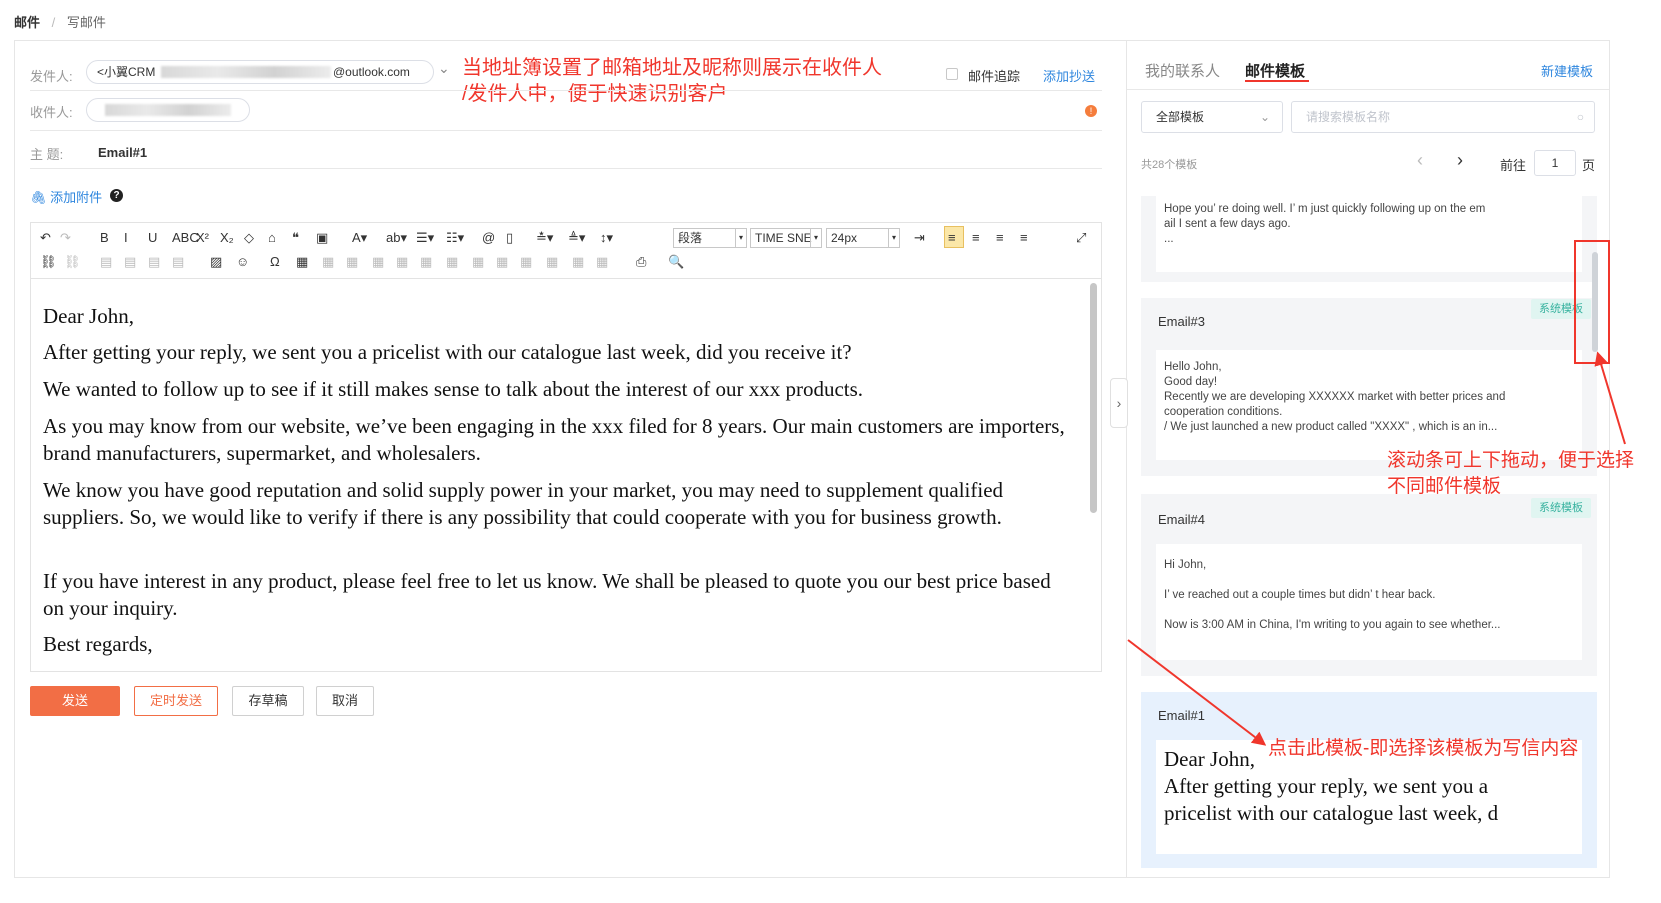 The image size is (1661, 903). I want to click on arrow-to-scrollbar, so click(1610, 398).